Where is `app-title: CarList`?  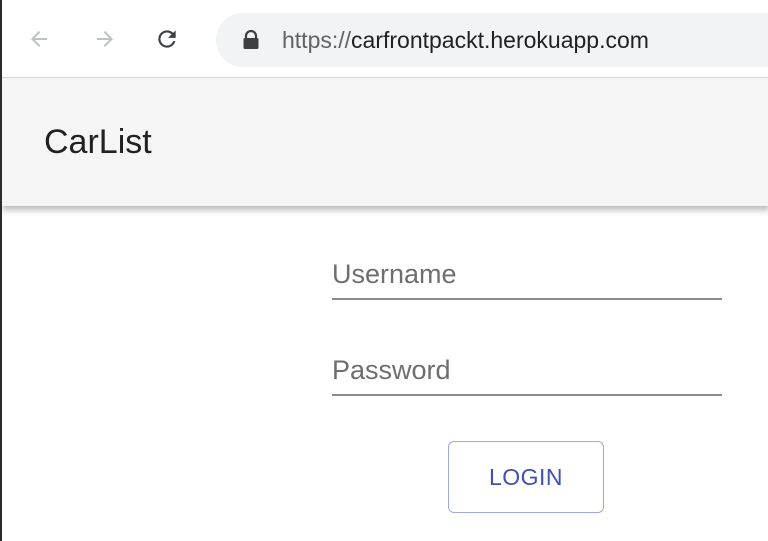
app-title: CarList is located at coordinates (98, 142).